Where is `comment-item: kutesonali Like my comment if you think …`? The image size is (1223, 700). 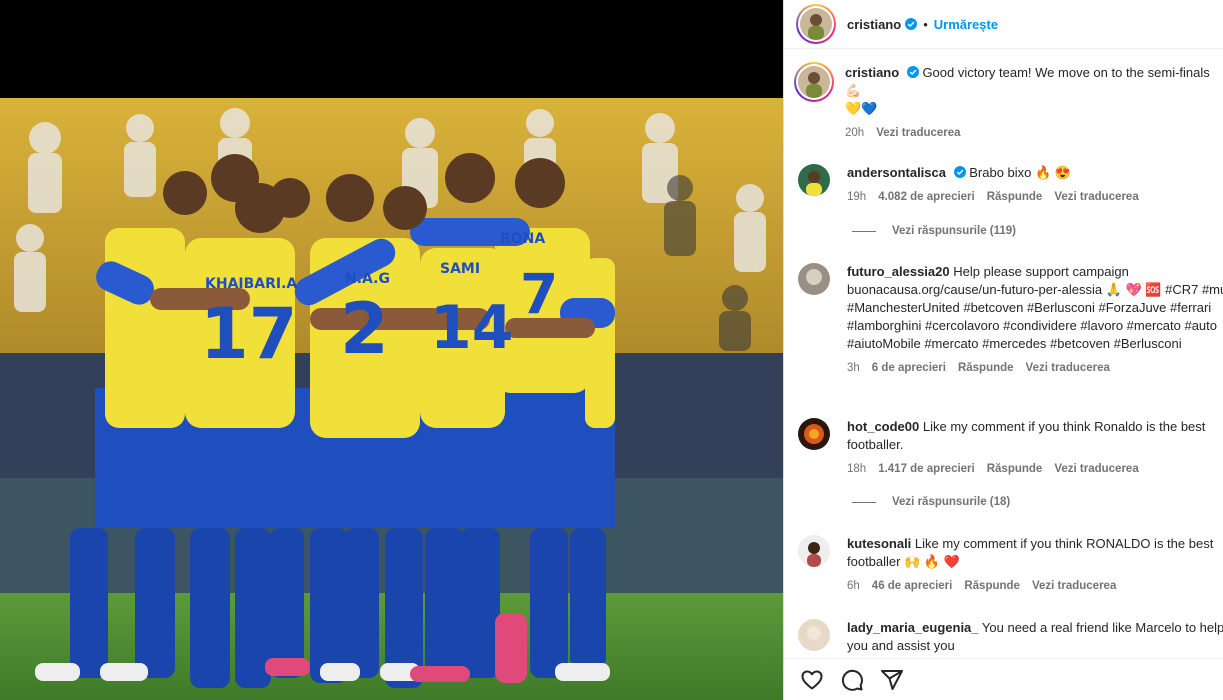
comment-item: kutesonali Like my comment if you think … is located at coordinates (1010, 565).